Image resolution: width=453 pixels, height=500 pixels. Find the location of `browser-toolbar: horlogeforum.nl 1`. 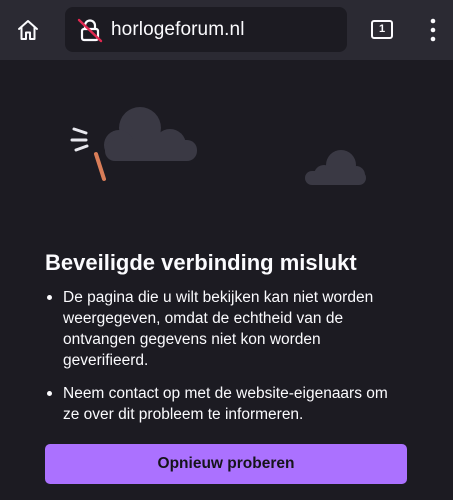

browser-toolbar: horlogeforum.nl 1 is located at coordinates (226, 30).